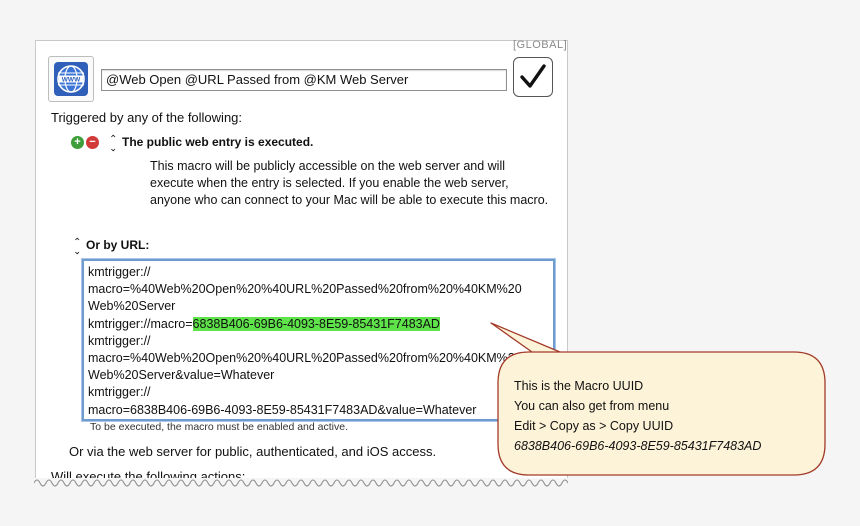  I want to click on callout-uuid: 6838B406-69B6-4093-8E59-85431F7483AD, so click(638, 446).